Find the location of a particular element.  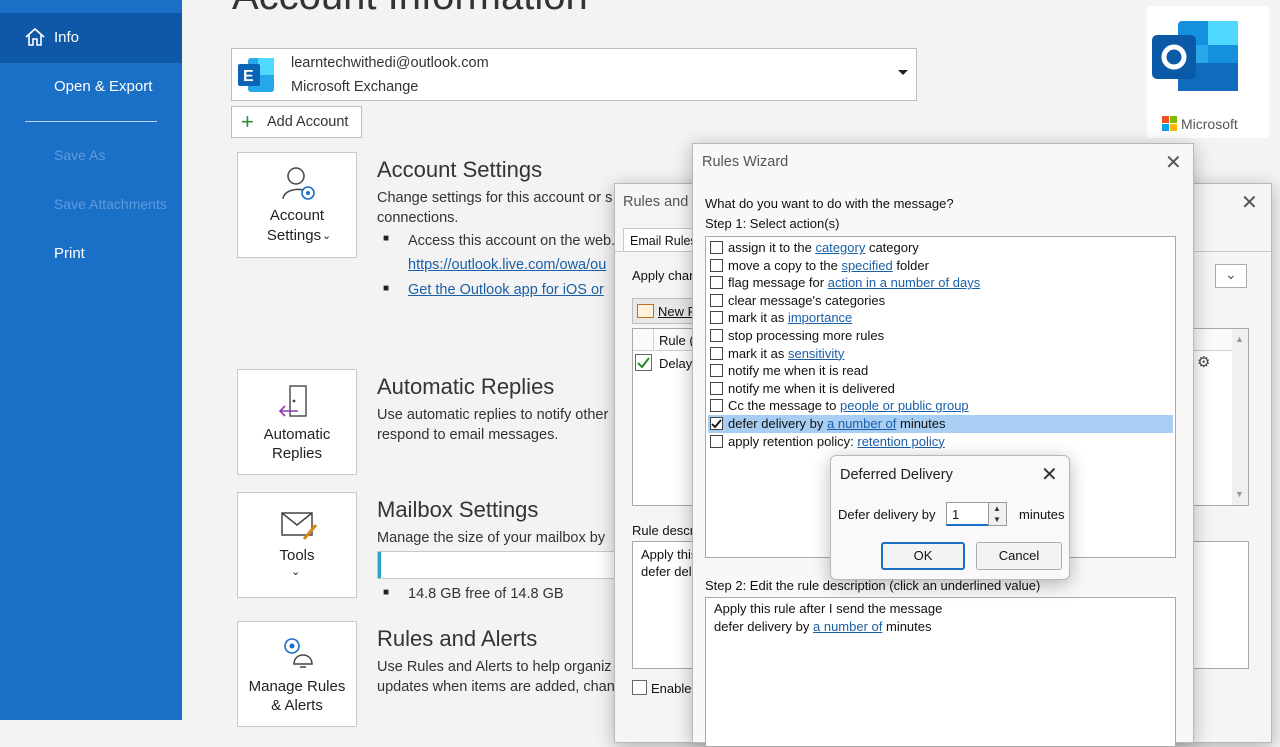

scroll-up-icon: ▲ is located at coordinates (1239, 339).